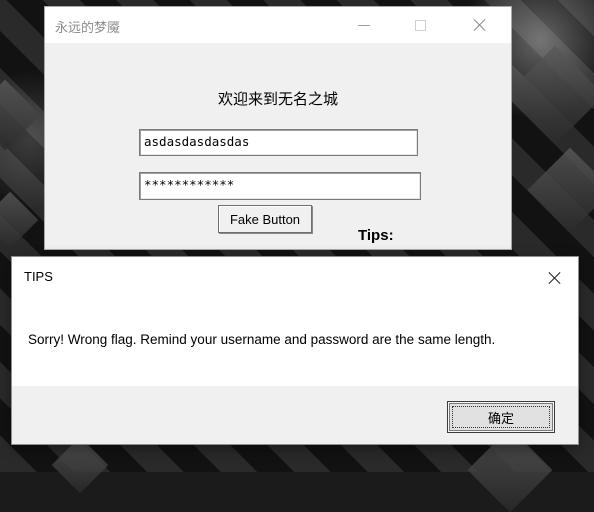 The image size is (594, 512). What do you see at coordinates (376, 235) in the screenshot?
I see `tips-label: Tips:` at bounding box center [376, 235].